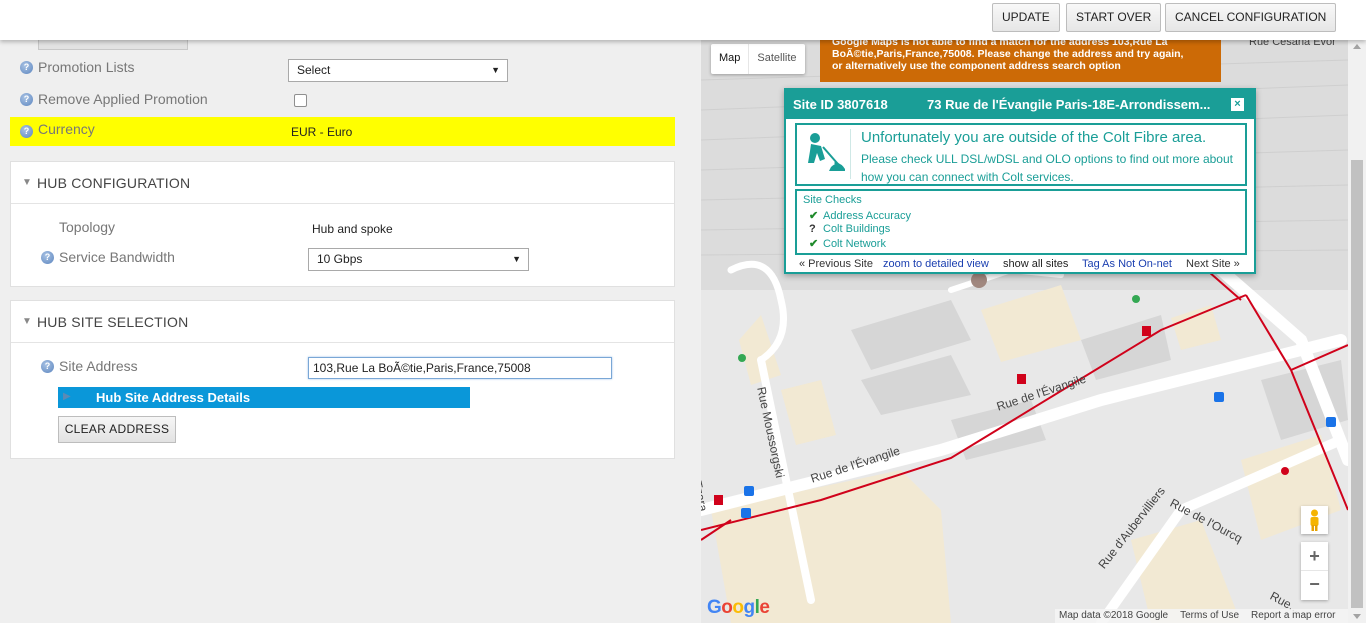 This screenshot has width=1366, height=623. What do you see at coordinates (1114, 615) in the screenshot?
I see `map-data-credit: Map data ©2018 Google` at bounding box center [1114, 615].